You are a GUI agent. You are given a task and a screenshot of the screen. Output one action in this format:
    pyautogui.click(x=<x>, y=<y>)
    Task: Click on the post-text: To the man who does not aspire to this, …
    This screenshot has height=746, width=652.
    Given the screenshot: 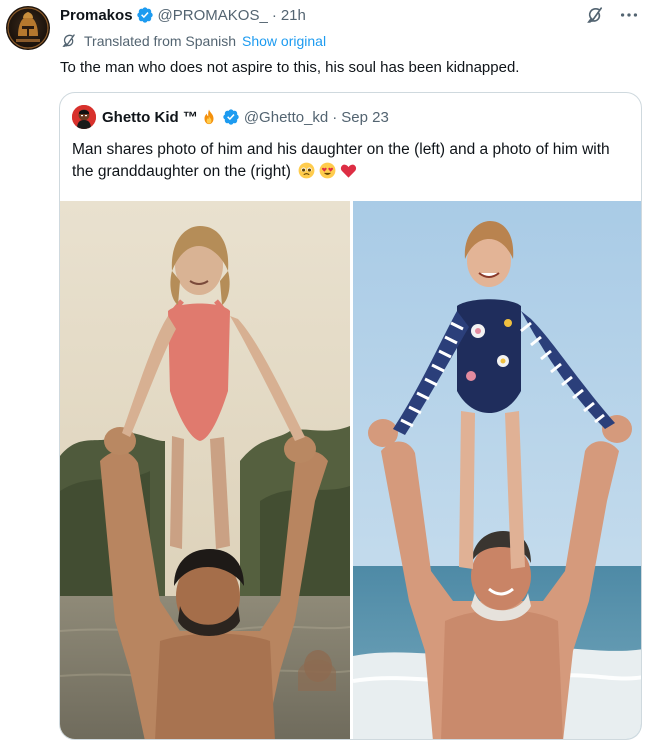 What is the action you would take?
    pyautogui.click(x=290, y=67)
    